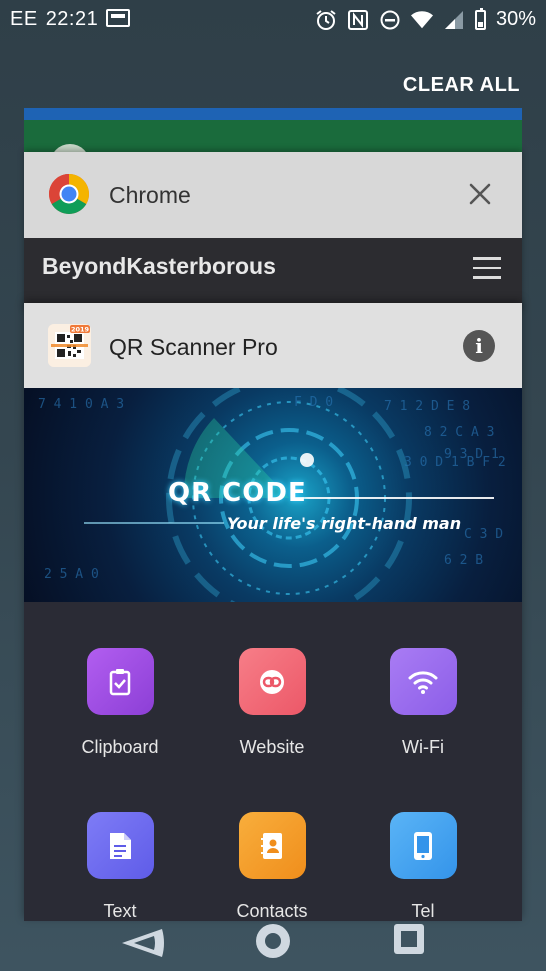 The height and width of the screenshot is (971, 546). Describe the element at coordinates (81, 404) in the screenshot. I see `svg-text: 7 4 1 0 A 3` at that location.